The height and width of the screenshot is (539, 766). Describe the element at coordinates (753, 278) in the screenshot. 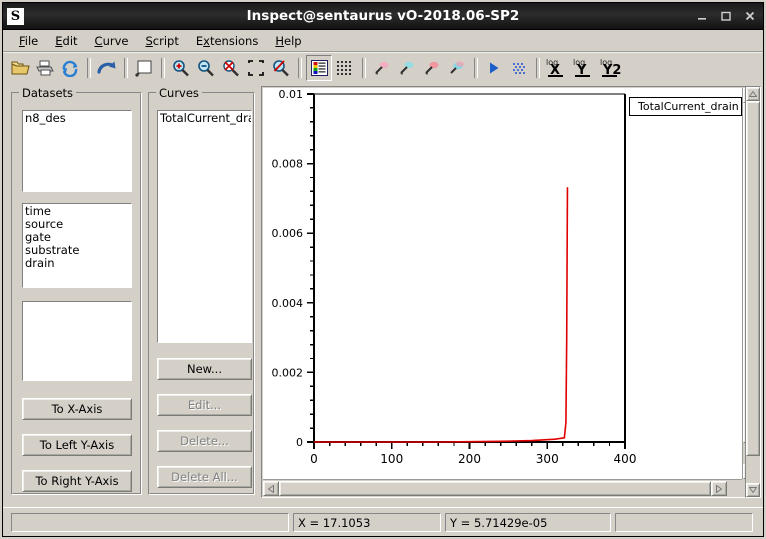

I see `window-scroll-thumb` at that location.